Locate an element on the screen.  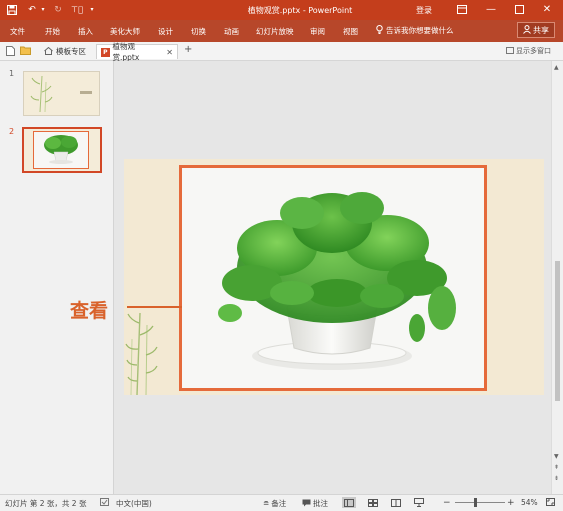
folder-icon is located at coordinates (25, 50).